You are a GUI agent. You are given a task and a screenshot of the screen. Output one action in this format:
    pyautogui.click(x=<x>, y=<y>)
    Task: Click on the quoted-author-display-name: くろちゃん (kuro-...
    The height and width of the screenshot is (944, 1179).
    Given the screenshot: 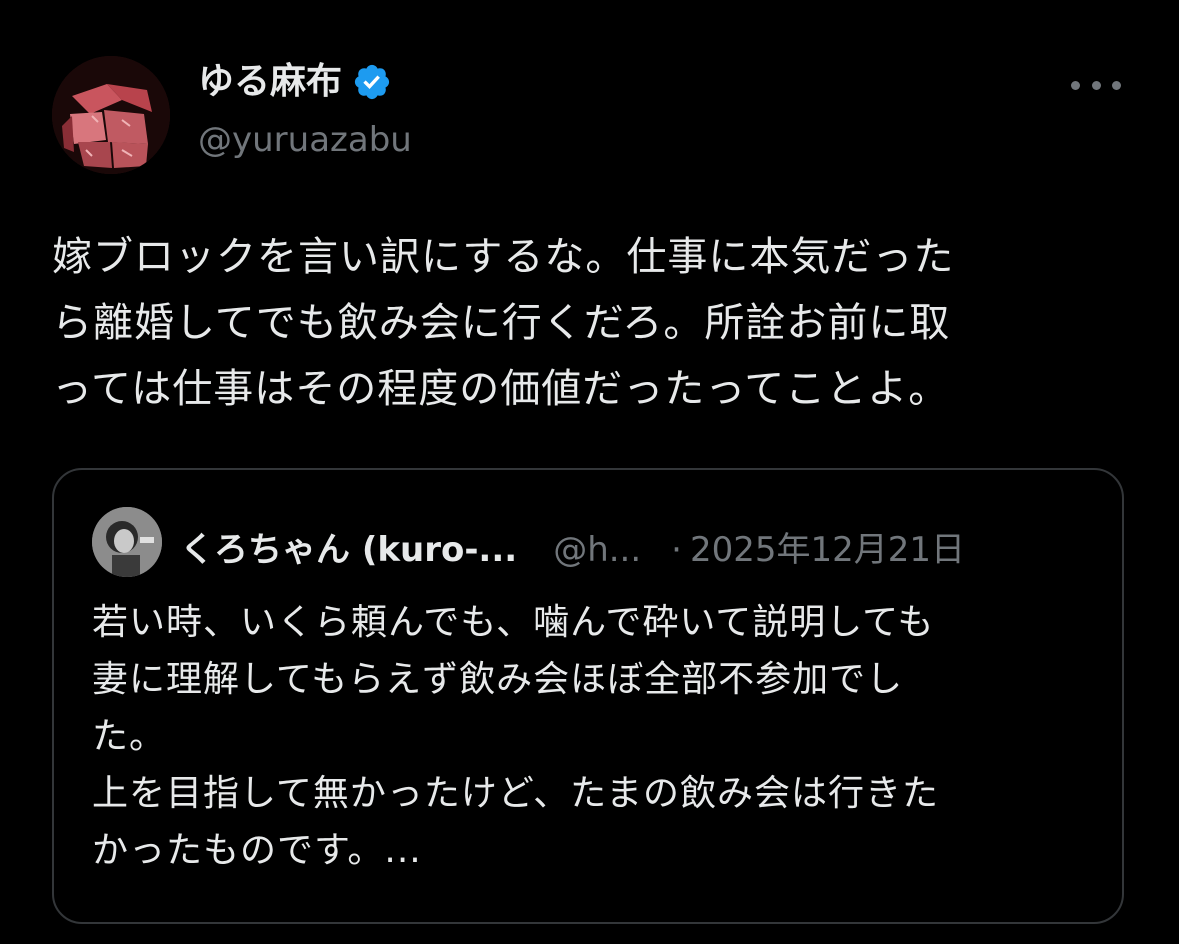 What is the action you would take?
    pyautogui.click(x=348, y=546)
    